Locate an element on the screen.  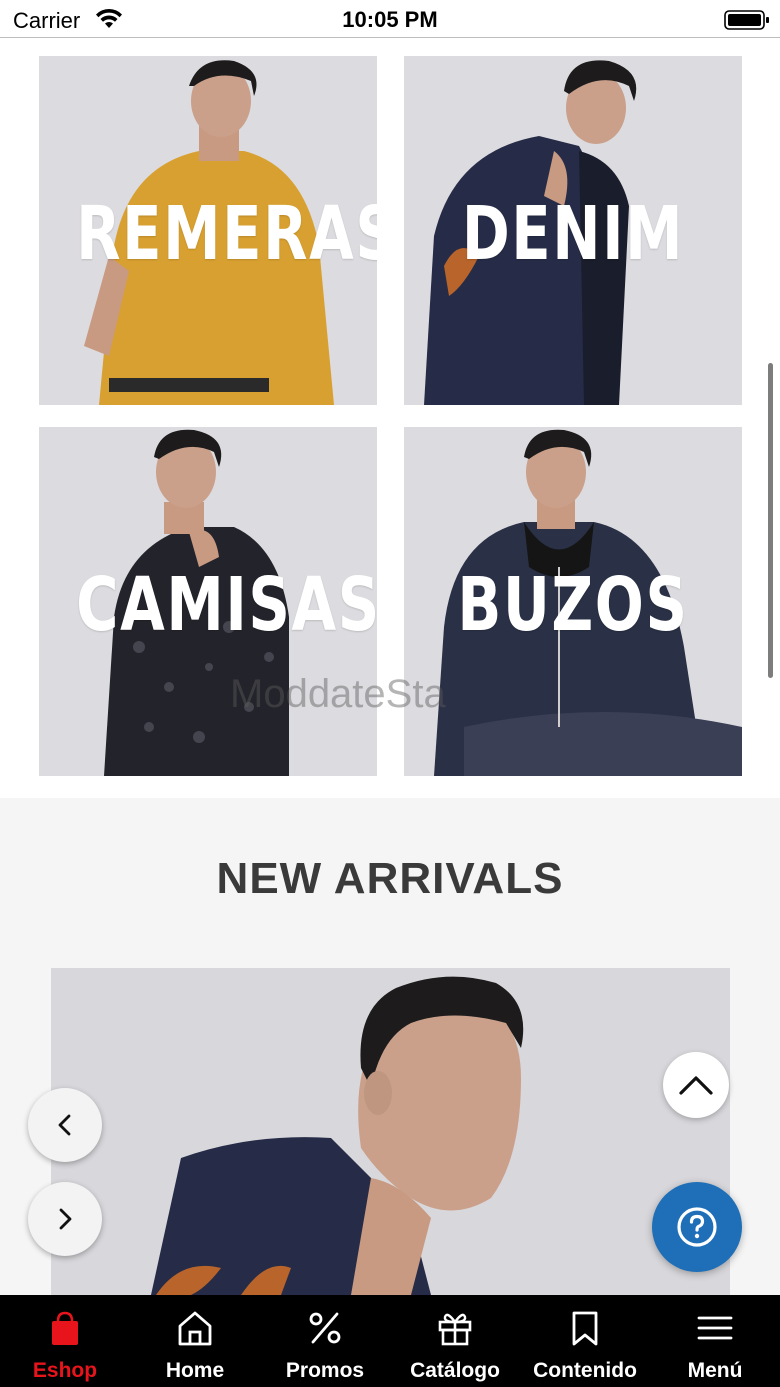
nav-item-home: Home is located at coordinates (195, 1341).